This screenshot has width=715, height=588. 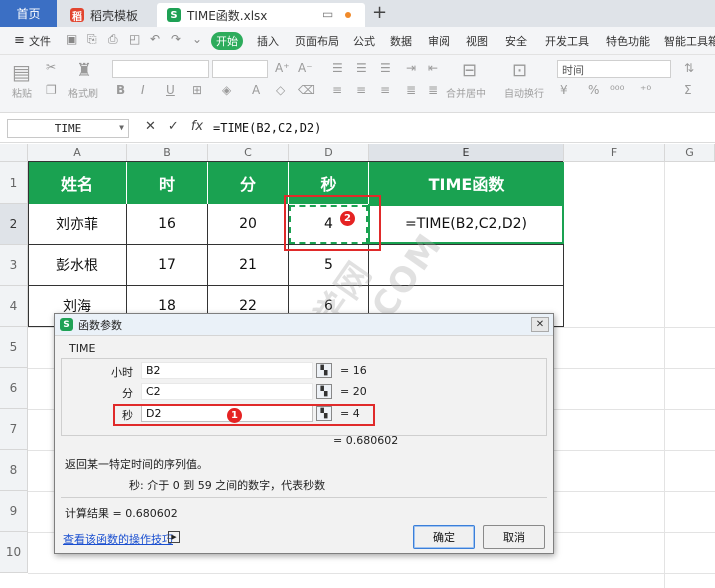 I want to click on column-header-a: A, so click(x=77, y=153).